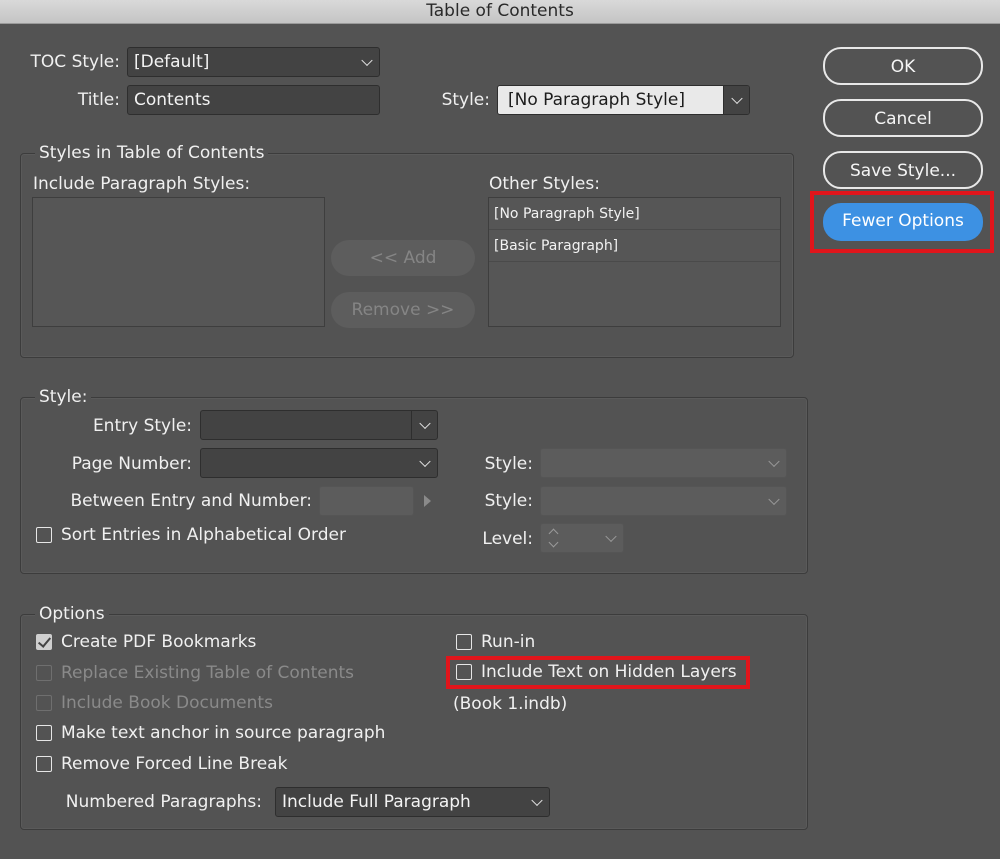 The width and height of the screenshot is (1000, 859). I want to click on include-book-documents-label: Include Book Documents, so click(167, 703).